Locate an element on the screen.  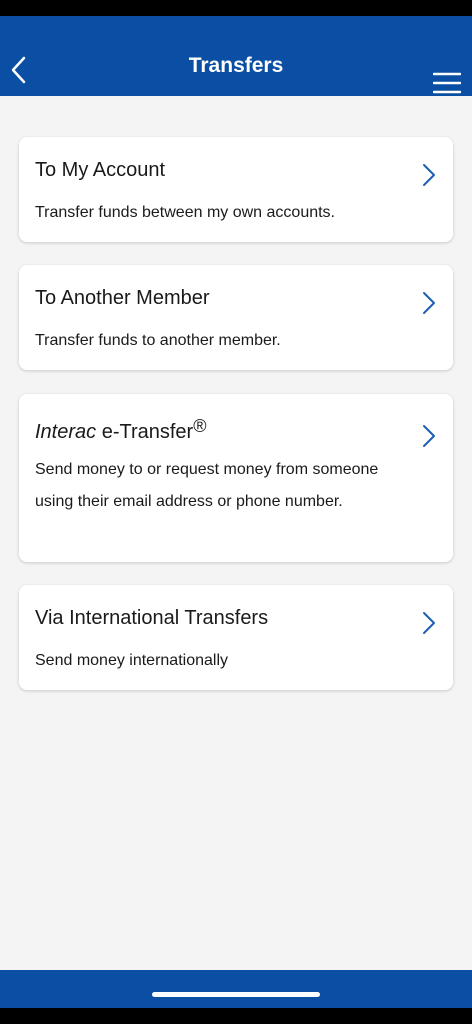
card-title-brand: Interac is located at coordinates (66, 432).